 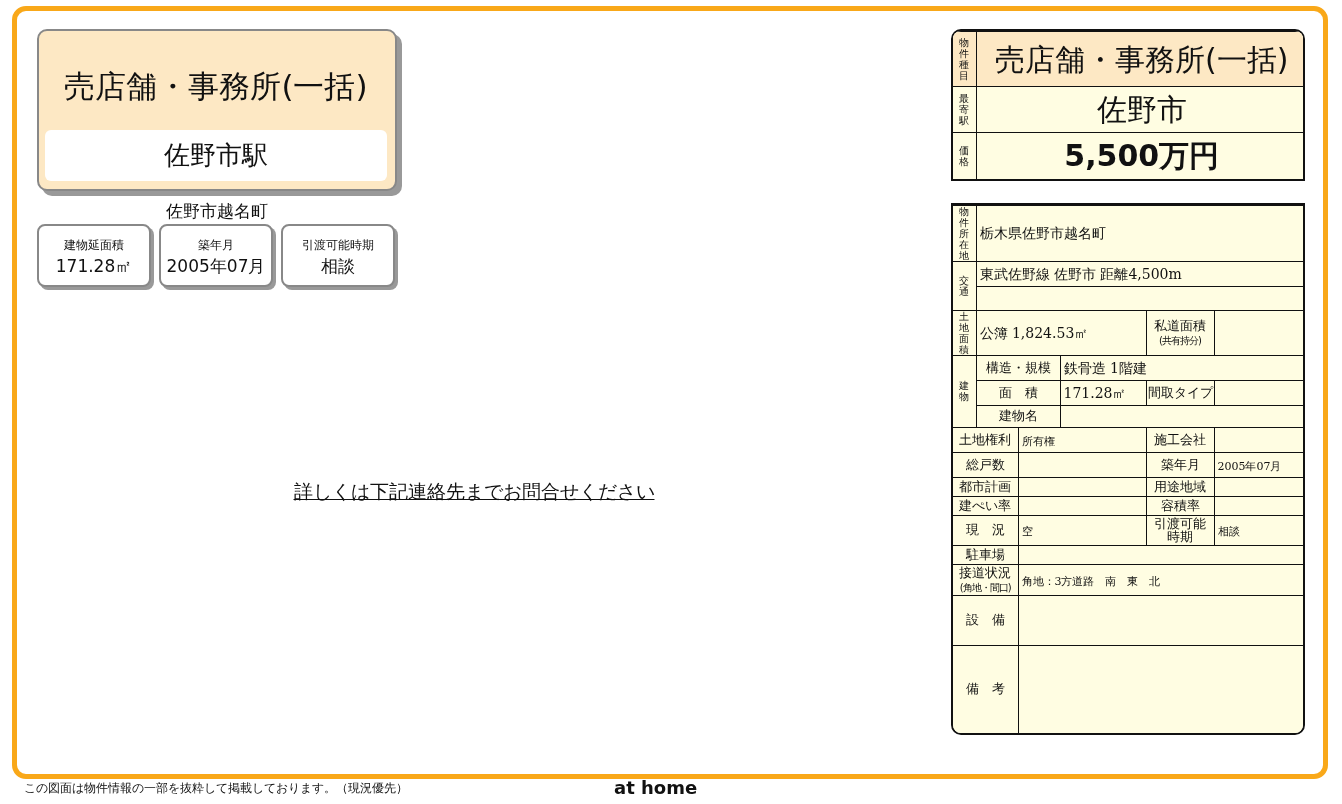 I want to click on field-value: 公簿 1,824.53㎡, so click(x=1034, y=332).